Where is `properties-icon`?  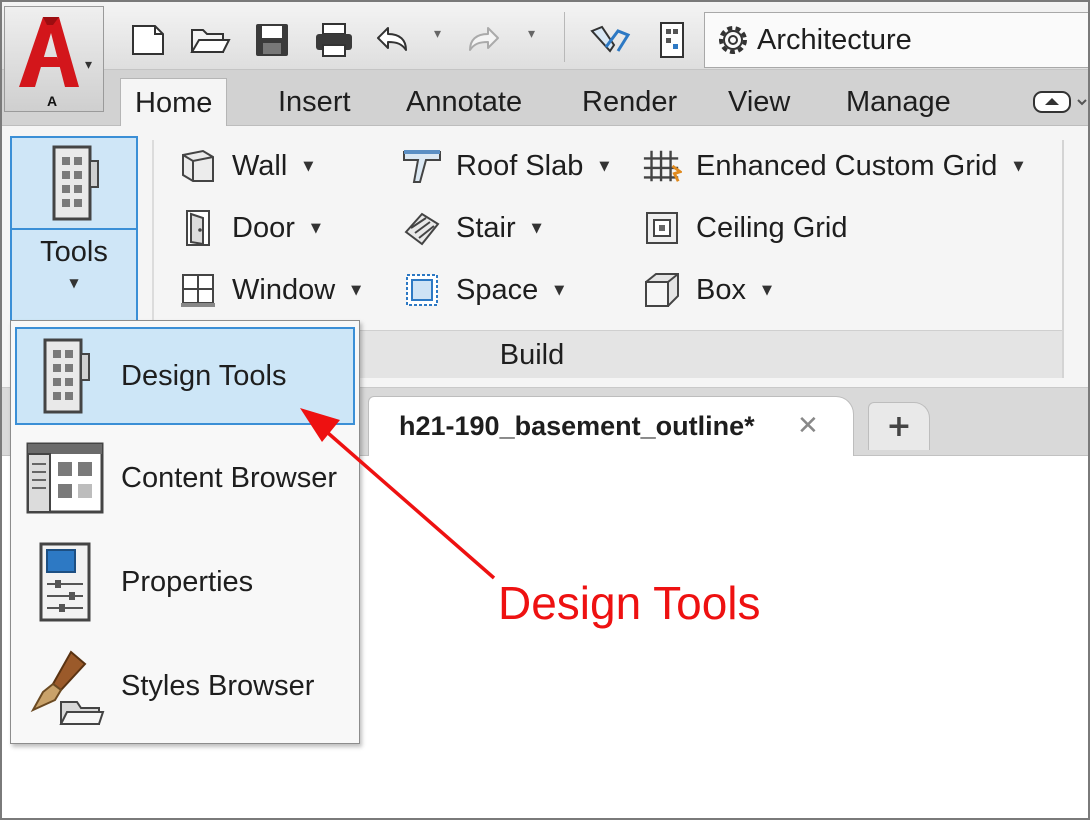 properties-icon is located at coordinates (65, 582).